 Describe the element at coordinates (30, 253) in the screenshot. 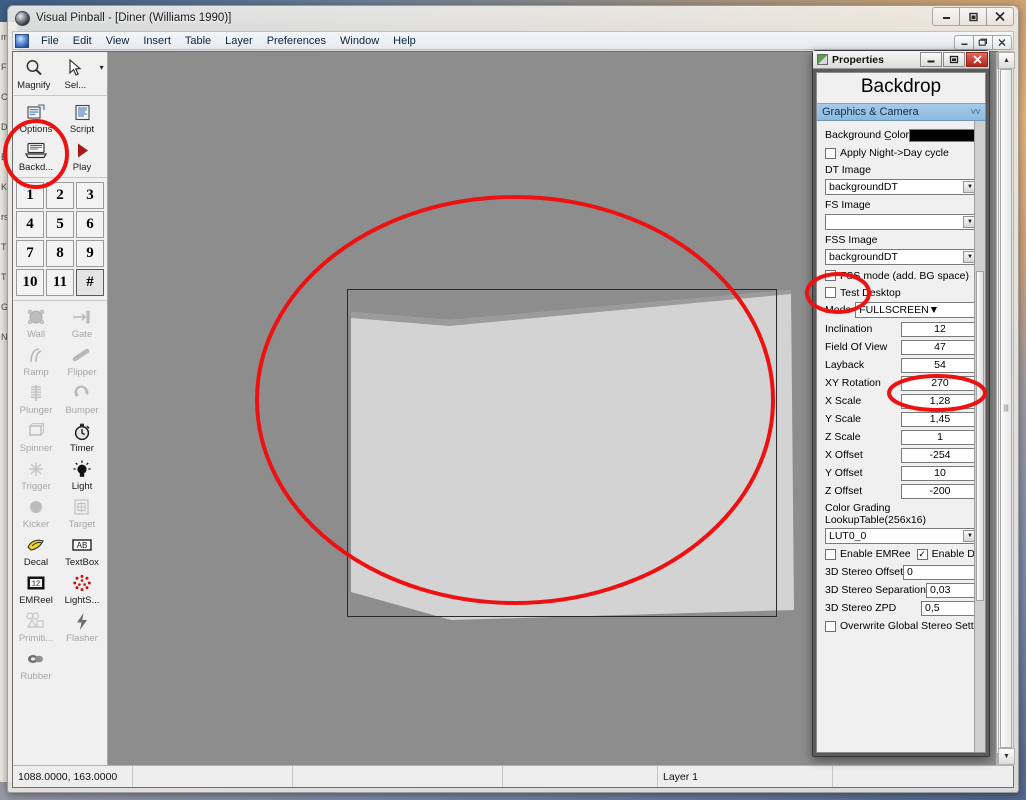

I see `layer-button-7: 7` at that location.